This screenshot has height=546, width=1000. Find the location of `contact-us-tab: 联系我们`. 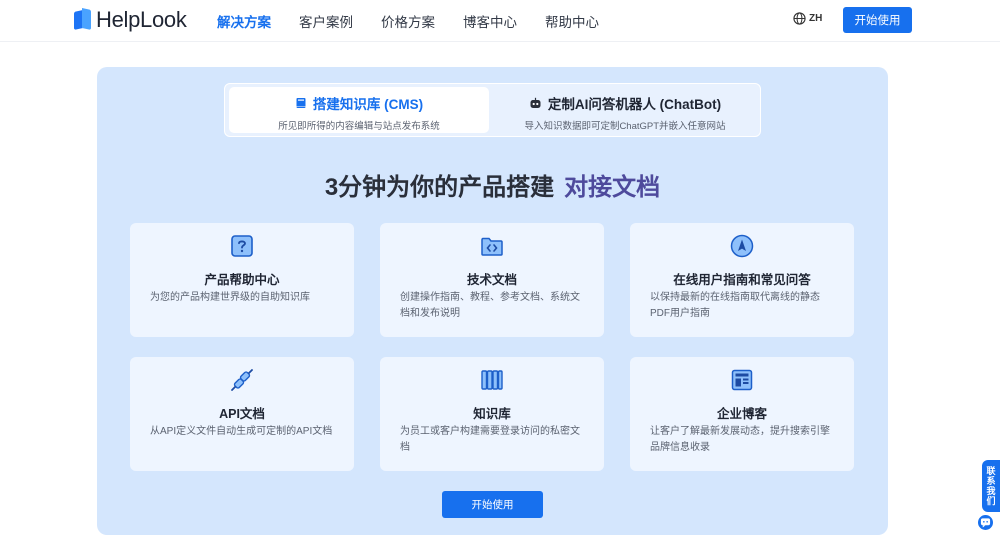

contact-us-tab: 联系我们 is located at coordinates (991, 486).